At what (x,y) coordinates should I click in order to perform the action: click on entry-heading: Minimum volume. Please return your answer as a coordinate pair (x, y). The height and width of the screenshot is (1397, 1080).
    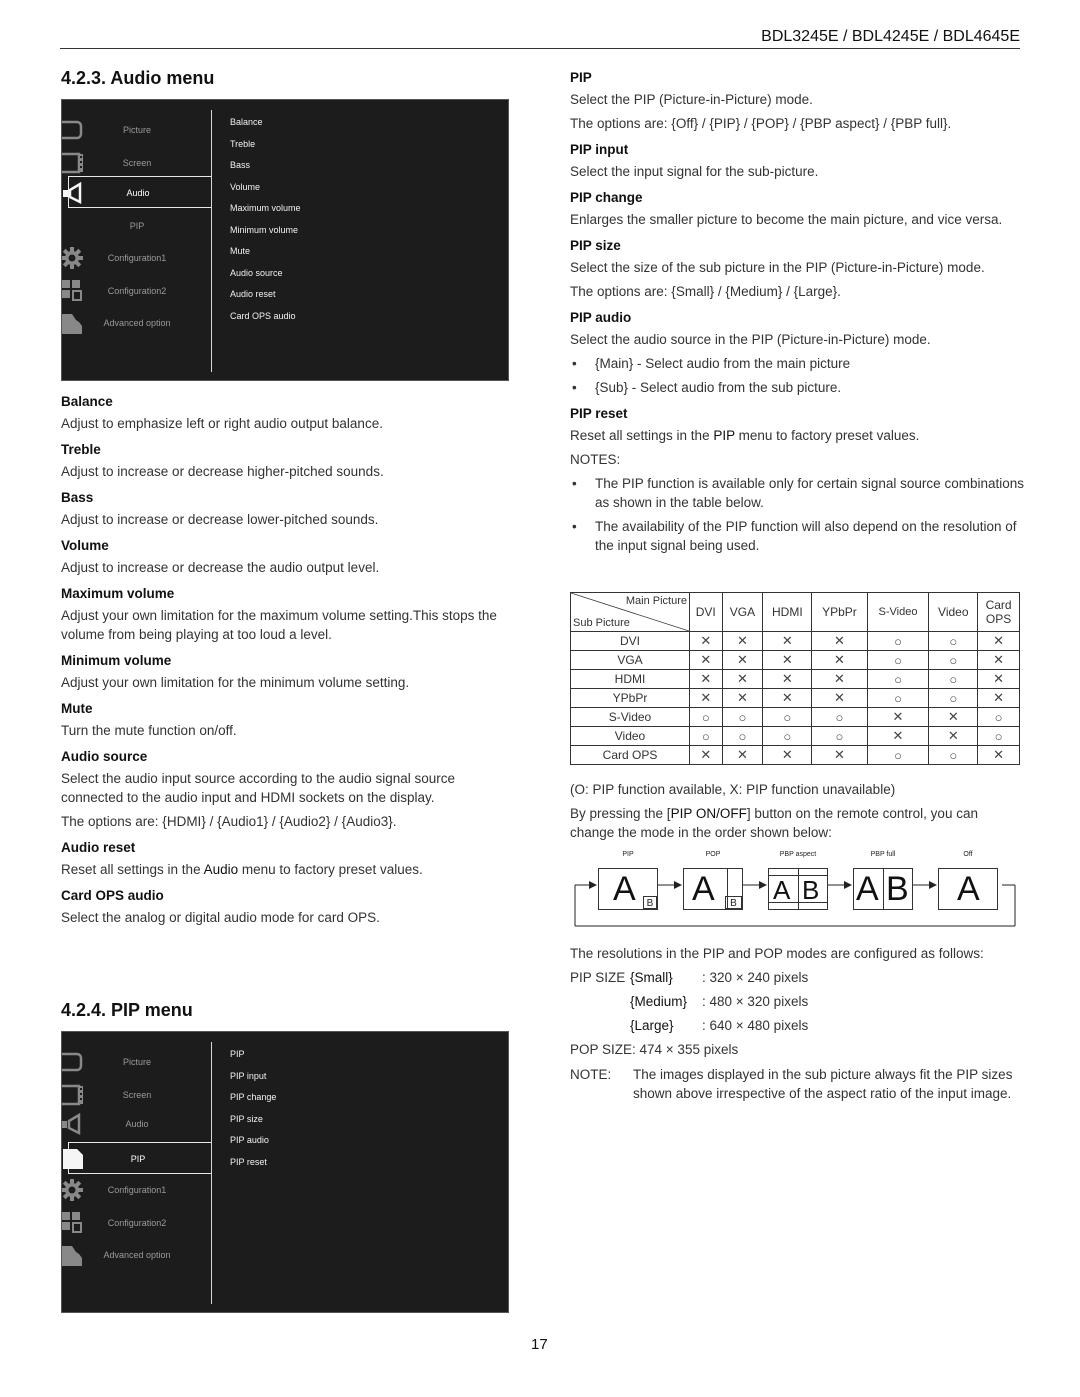
    Looking at the image, I should click on (116, 660).